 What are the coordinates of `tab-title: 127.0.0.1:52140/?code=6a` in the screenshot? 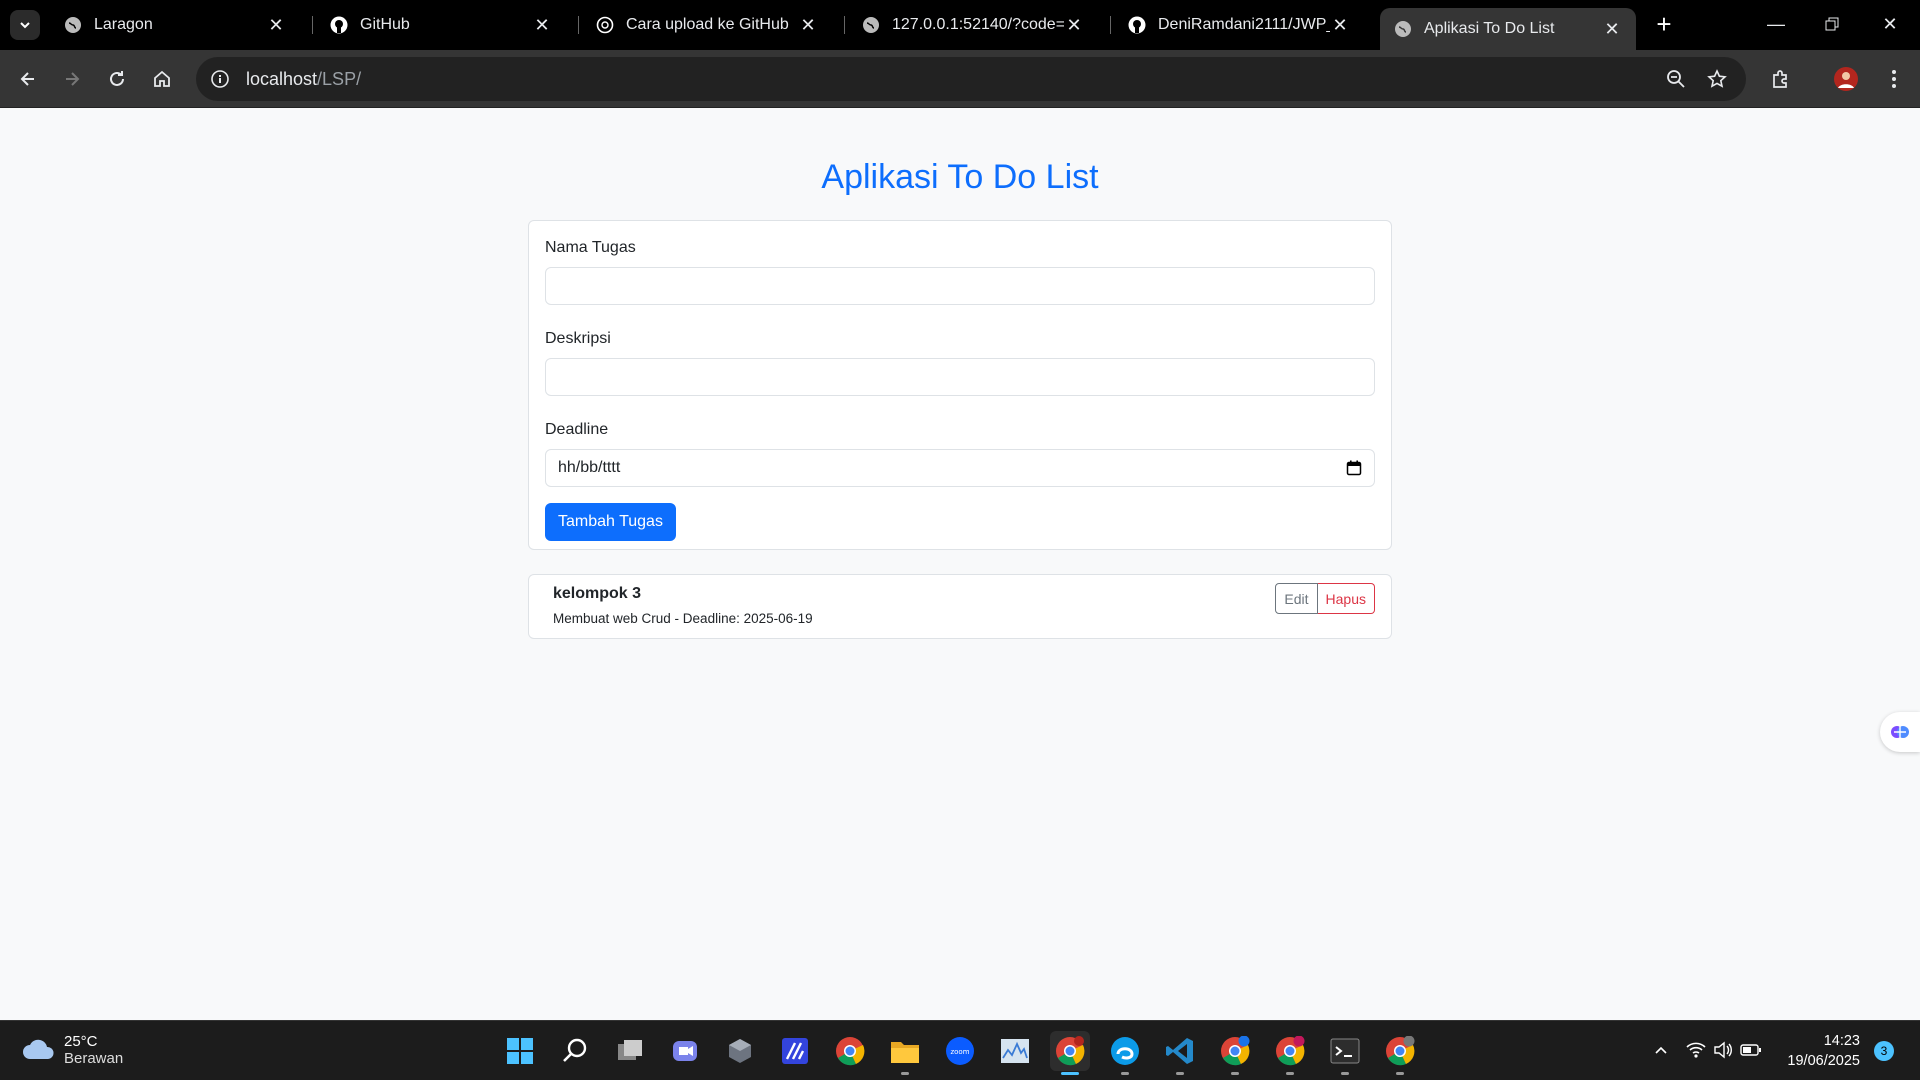 It's located at (978, 24).